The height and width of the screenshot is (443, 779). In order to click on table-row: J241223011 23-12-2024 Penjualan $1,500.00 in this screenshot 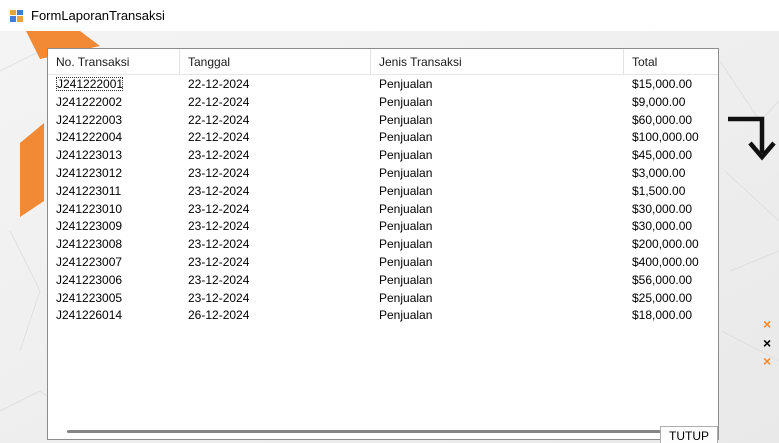, I will do `click(383, 192)`.